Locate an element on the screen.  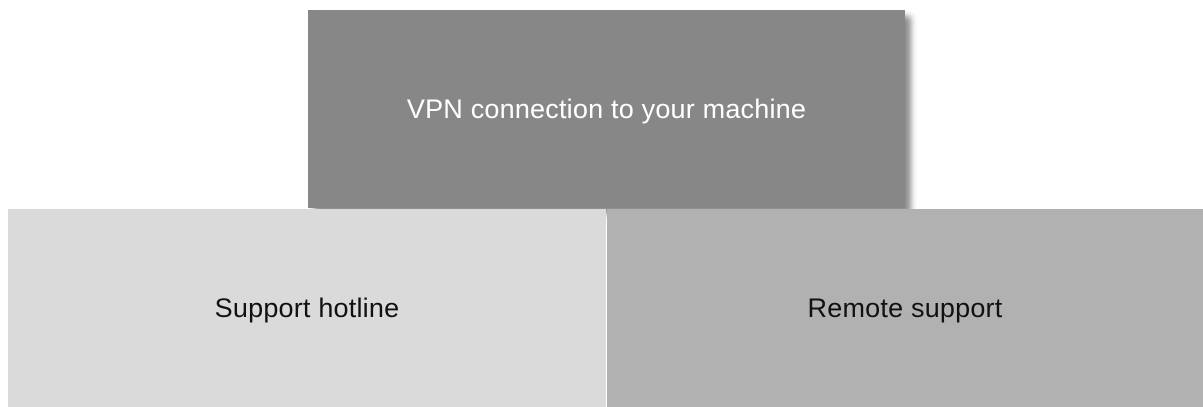
remote-support-label: Remote support is located at coordinates (905, 307).